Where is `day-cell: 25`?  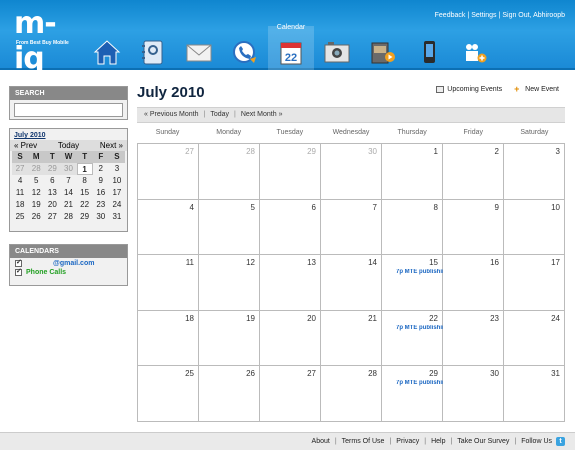 day-cell: 25 is located at coordinates (168, 394).